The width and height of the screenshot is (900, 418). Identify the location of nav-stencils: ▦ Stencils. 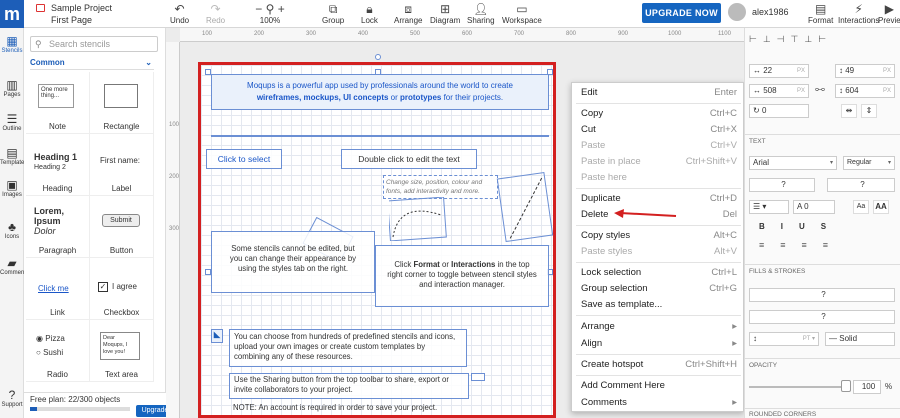
(12, 44).